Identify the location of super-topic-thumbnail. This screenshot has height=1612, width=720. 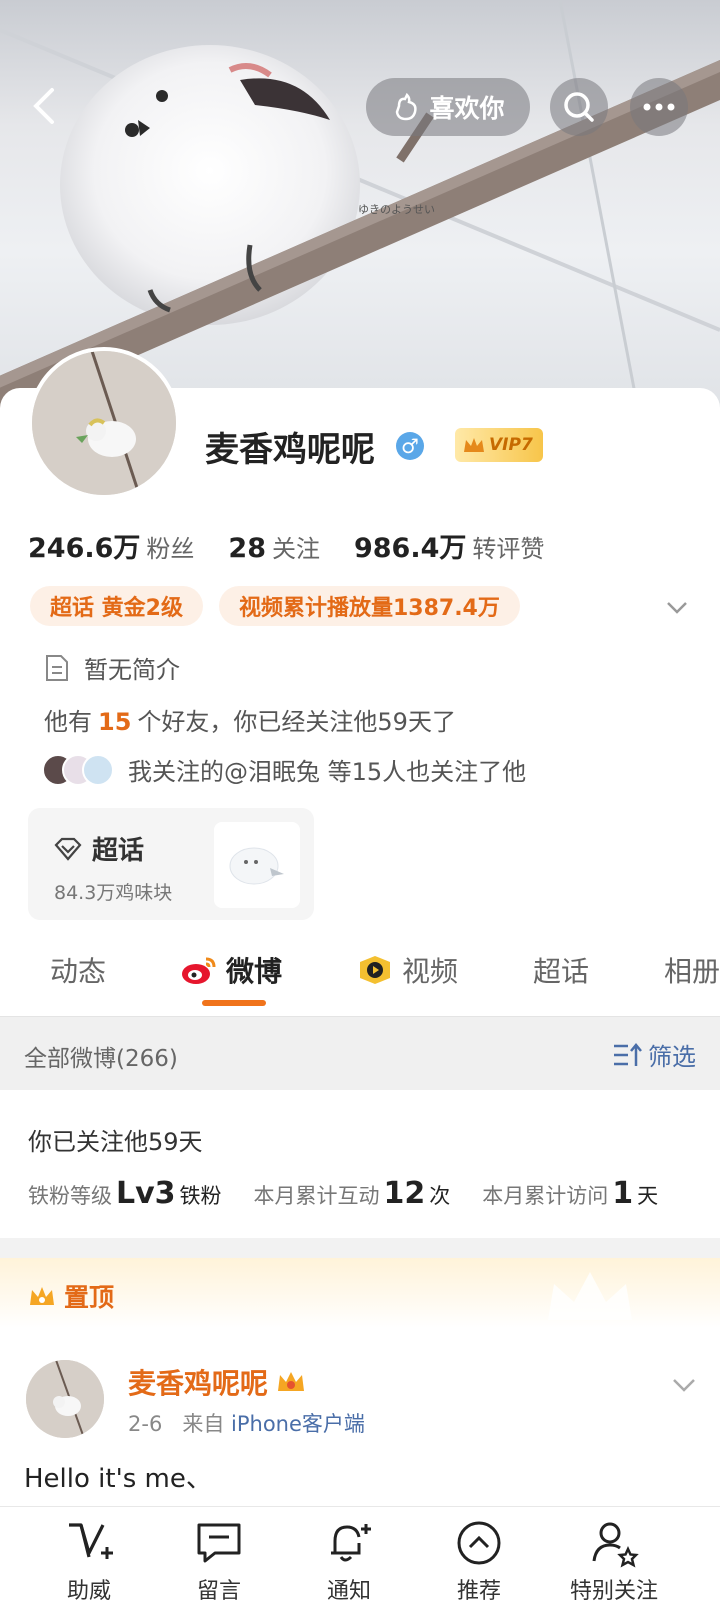
(257, 865).